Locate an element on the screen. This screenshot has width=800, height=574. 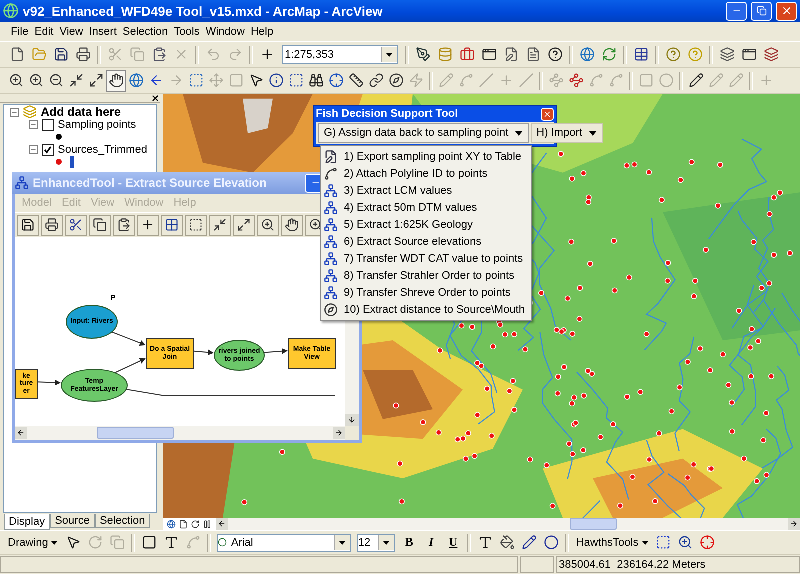
menu-item: Tools is located at coordinates (187, 32).